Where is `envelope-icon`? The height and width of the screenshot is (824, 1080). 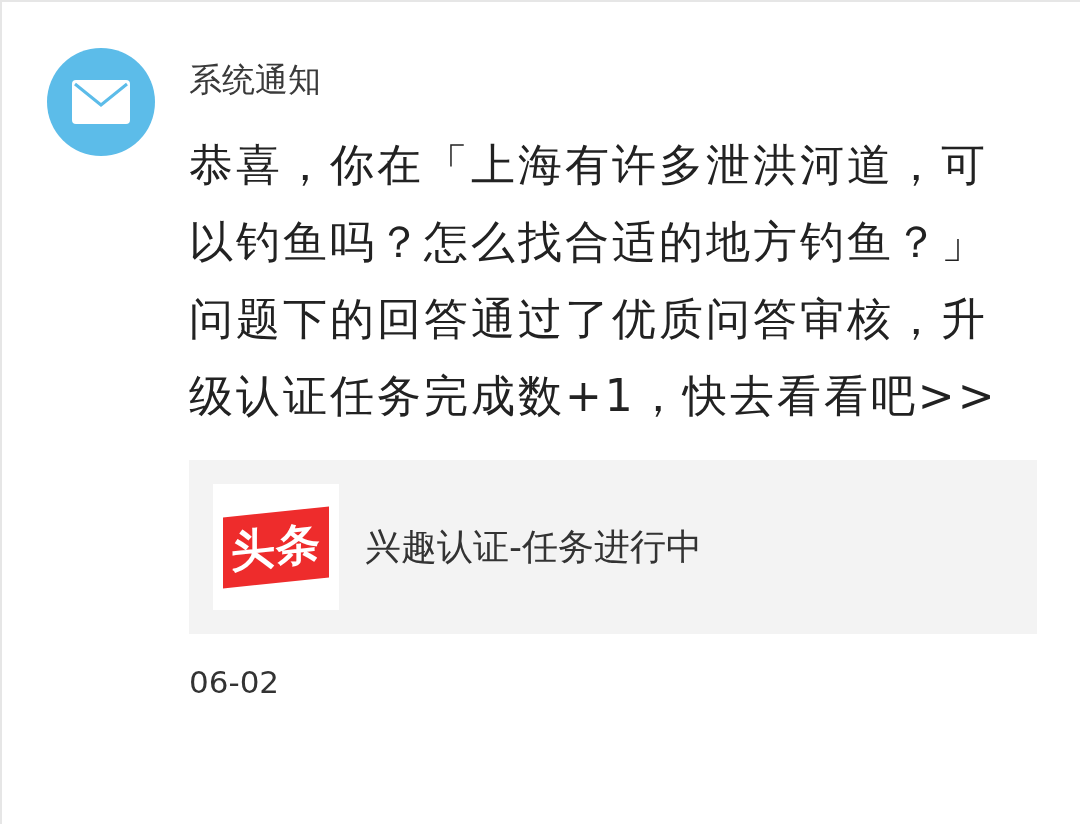
envelope-icon is located at coordinates (101, 102).